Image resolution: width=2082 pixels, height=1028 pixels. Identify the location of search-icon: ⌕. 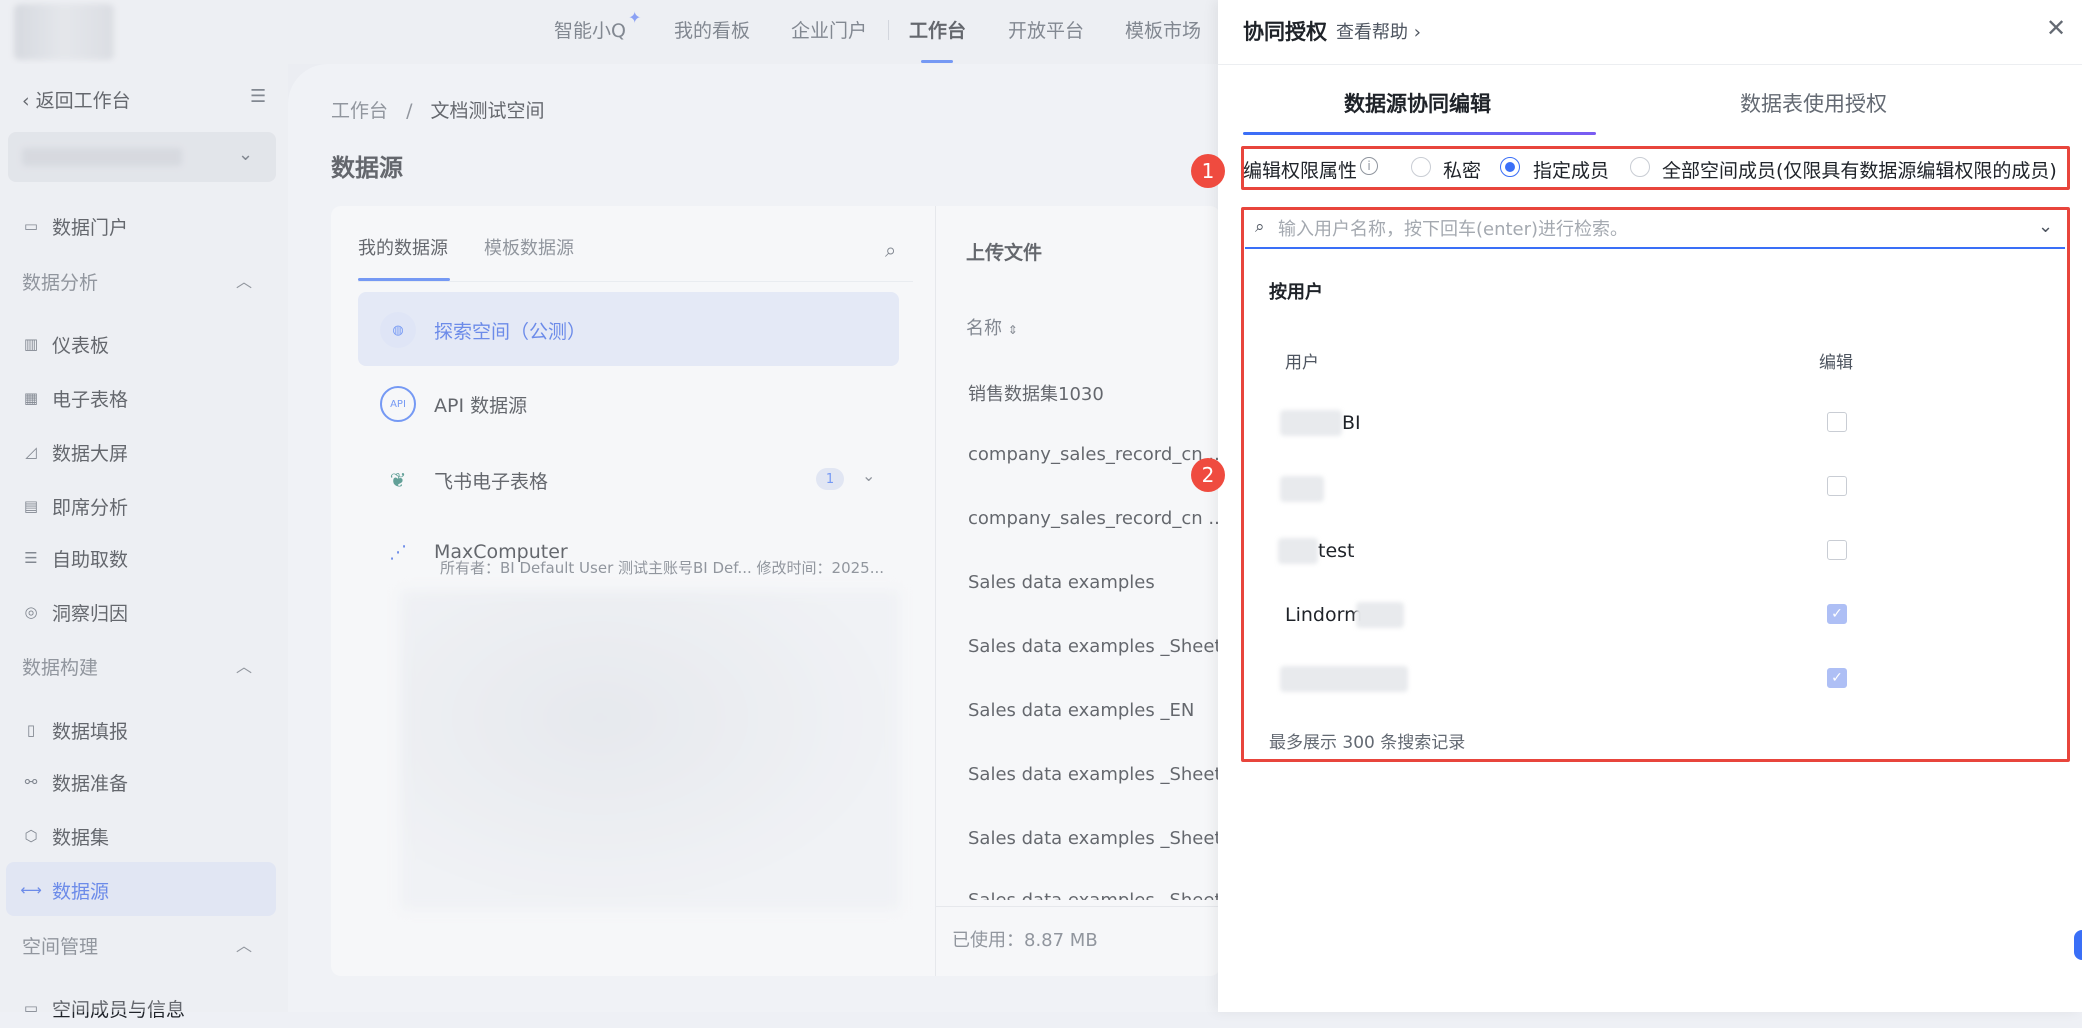
(1260, 227).